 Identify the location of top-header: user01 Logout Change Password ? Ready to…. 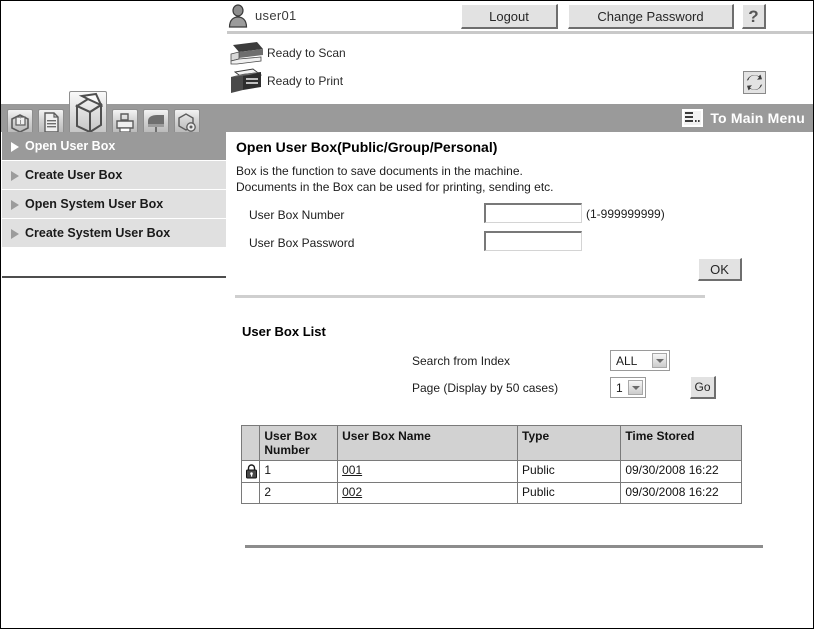
(407, 47).